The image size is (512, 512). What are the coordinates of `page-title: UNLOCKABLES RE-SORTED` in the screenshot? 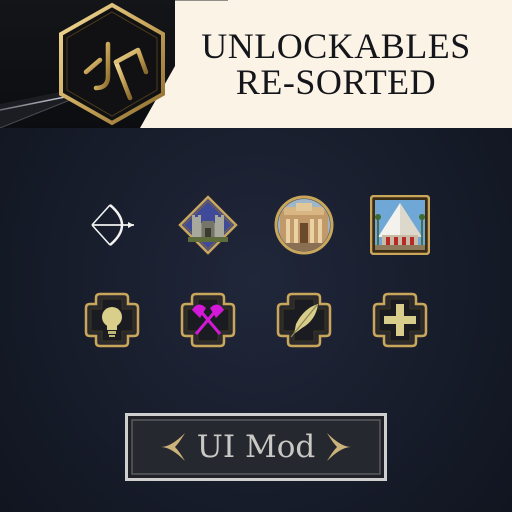 It's located at (336, 64).